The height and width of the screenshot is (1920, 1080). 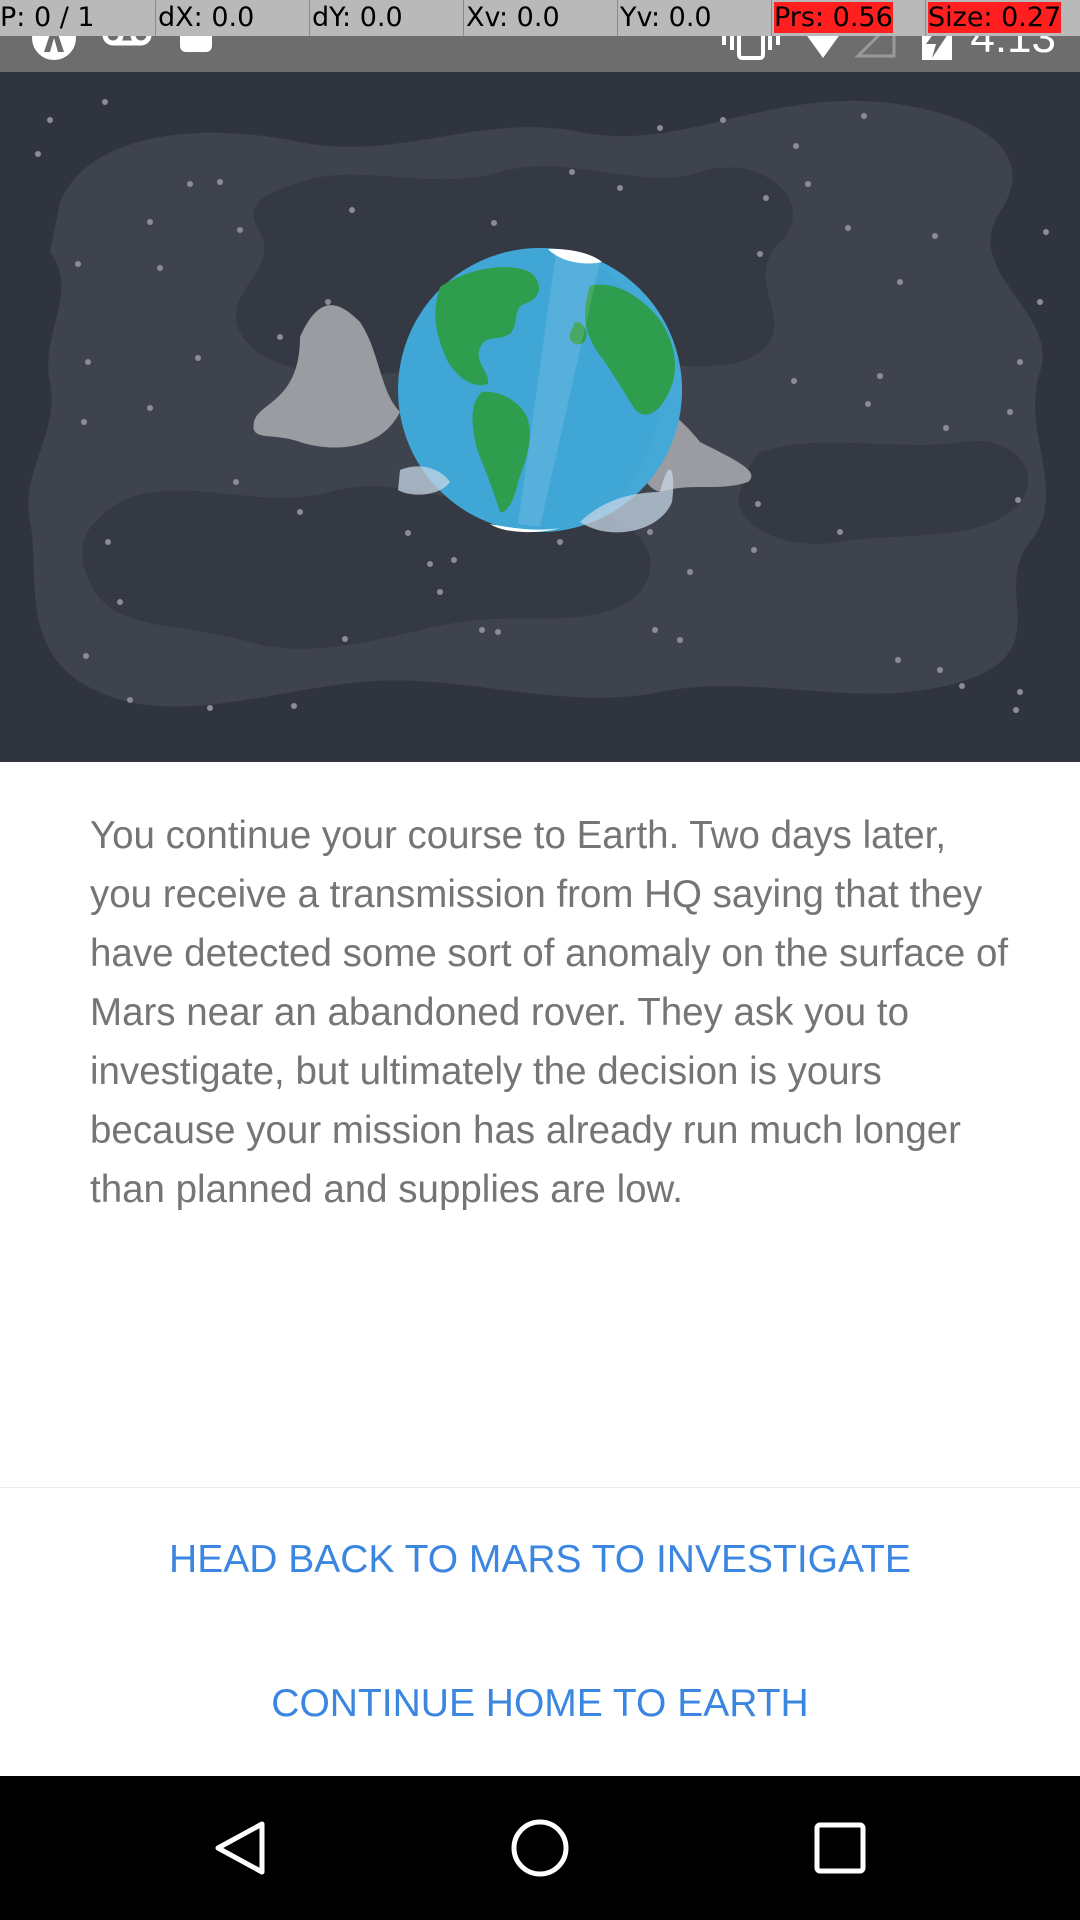 What do you see at coordinates (694, 18) in the screenshot?
I see `velocity-y: Yv: 0.0` at bounding box center [694, 18].